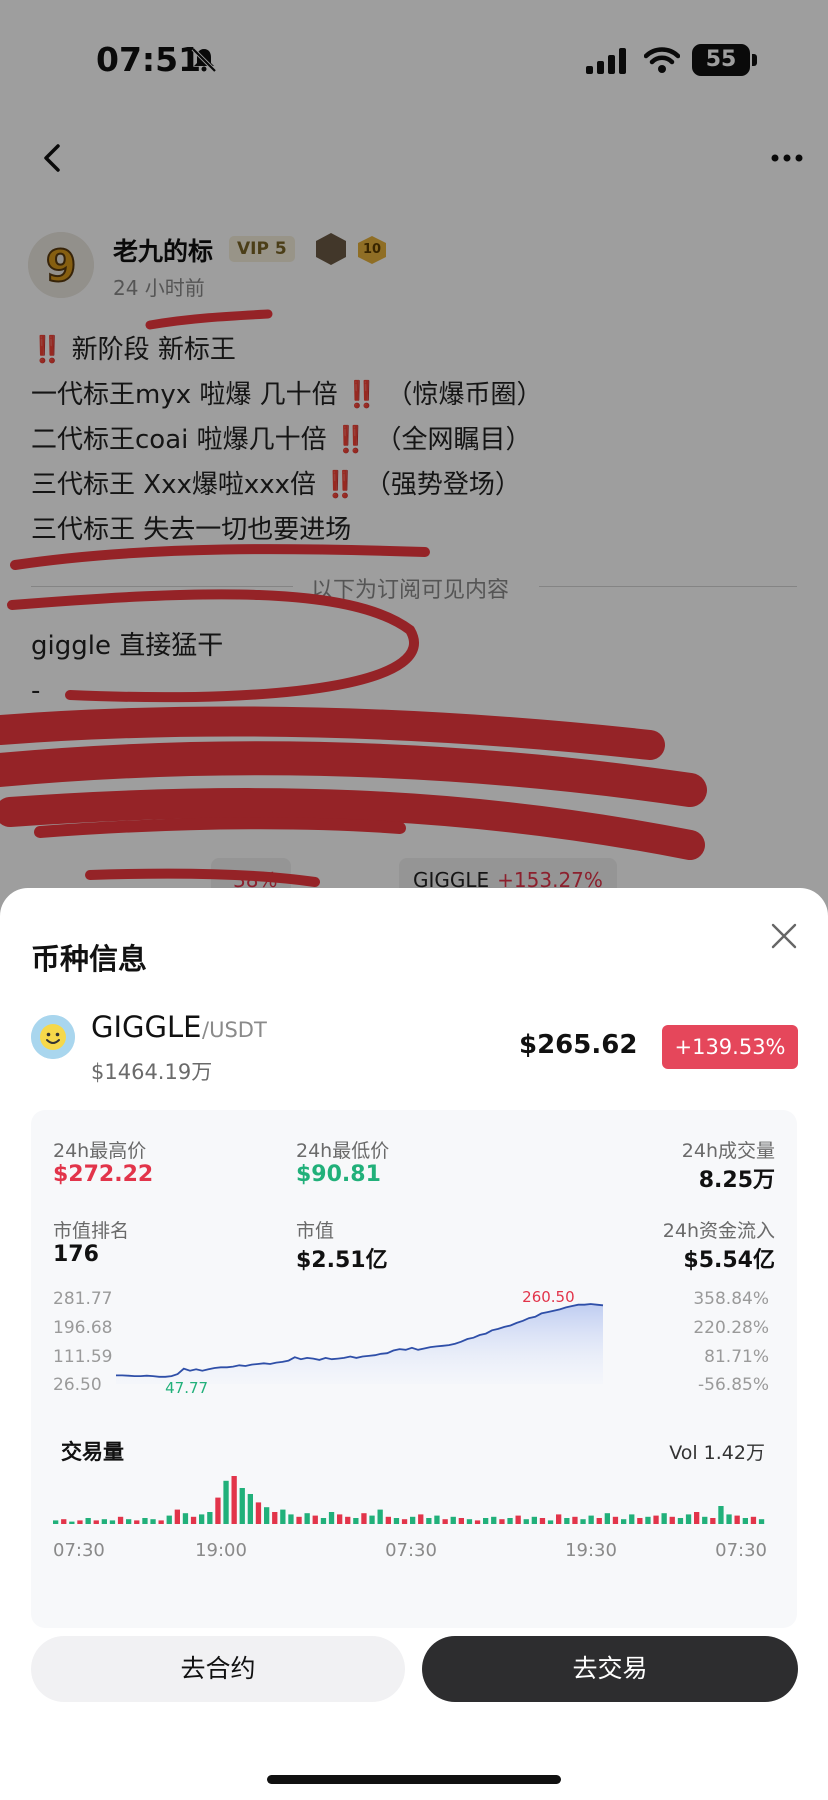 This screenshot has width=828, height=1800. Describe the element at coordinates (234, 1030) in the screenshot. I see `coin-pair: /USDT` at that location.